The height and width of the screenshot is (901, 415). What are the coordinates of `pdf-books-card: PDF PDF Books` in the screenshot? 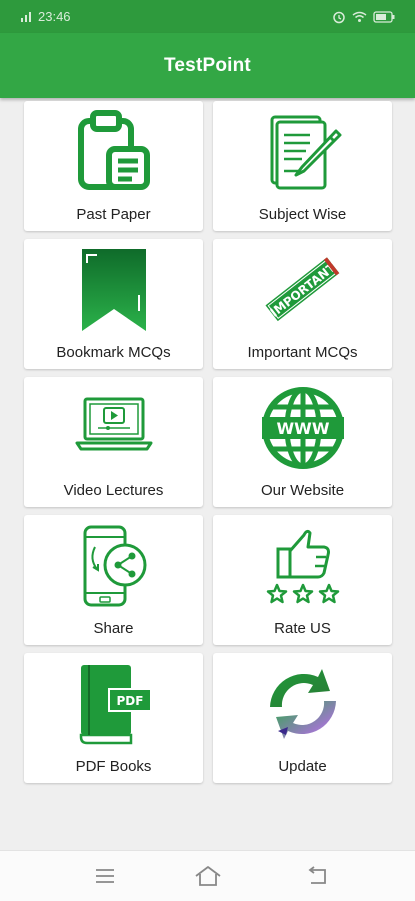 It's located at (113, 718).